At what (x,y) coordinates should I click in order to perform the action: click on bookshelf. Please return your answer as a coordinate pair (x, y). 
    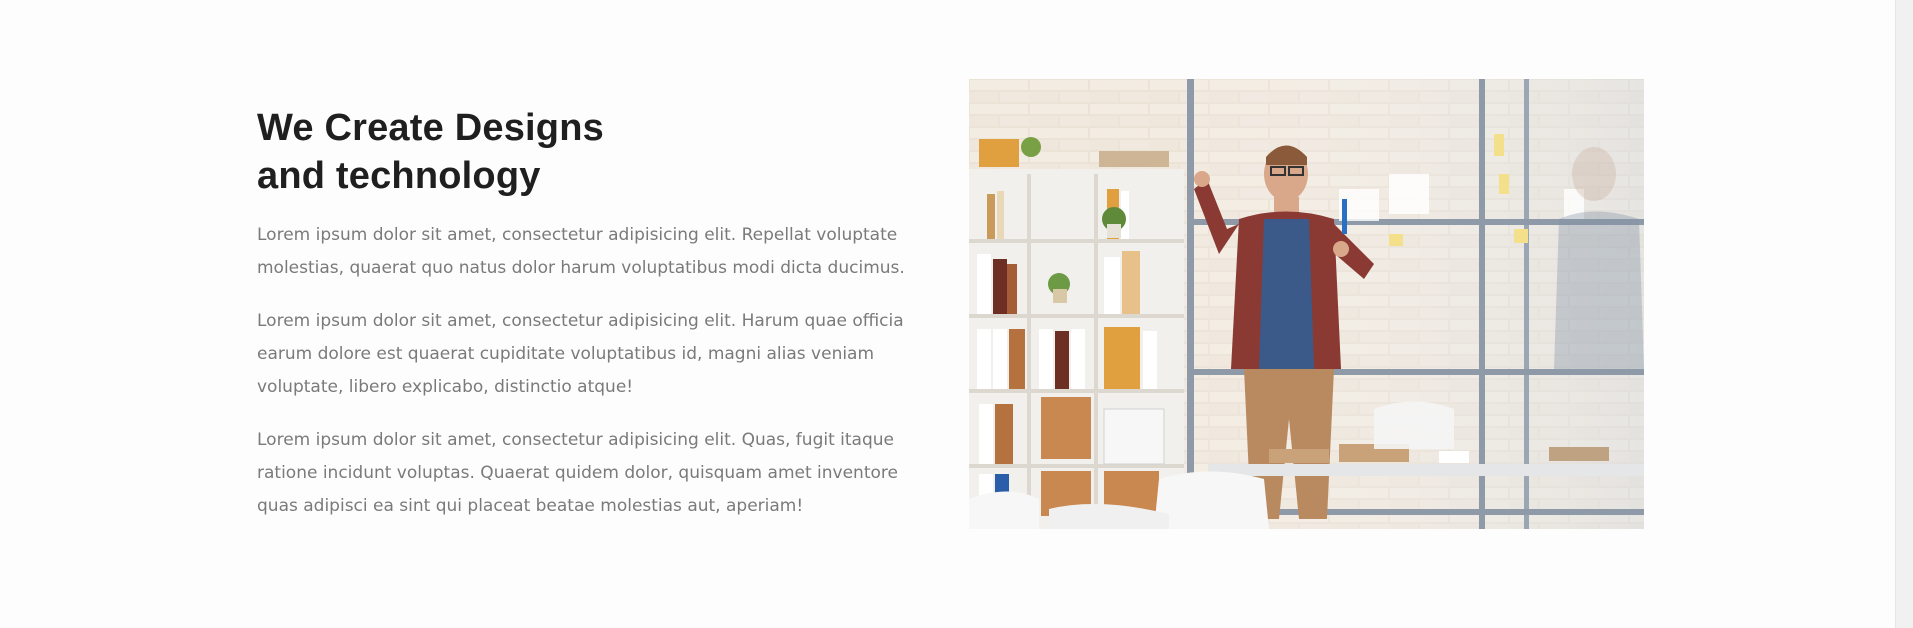
    Looking at the image, I should click on (1076, 333).